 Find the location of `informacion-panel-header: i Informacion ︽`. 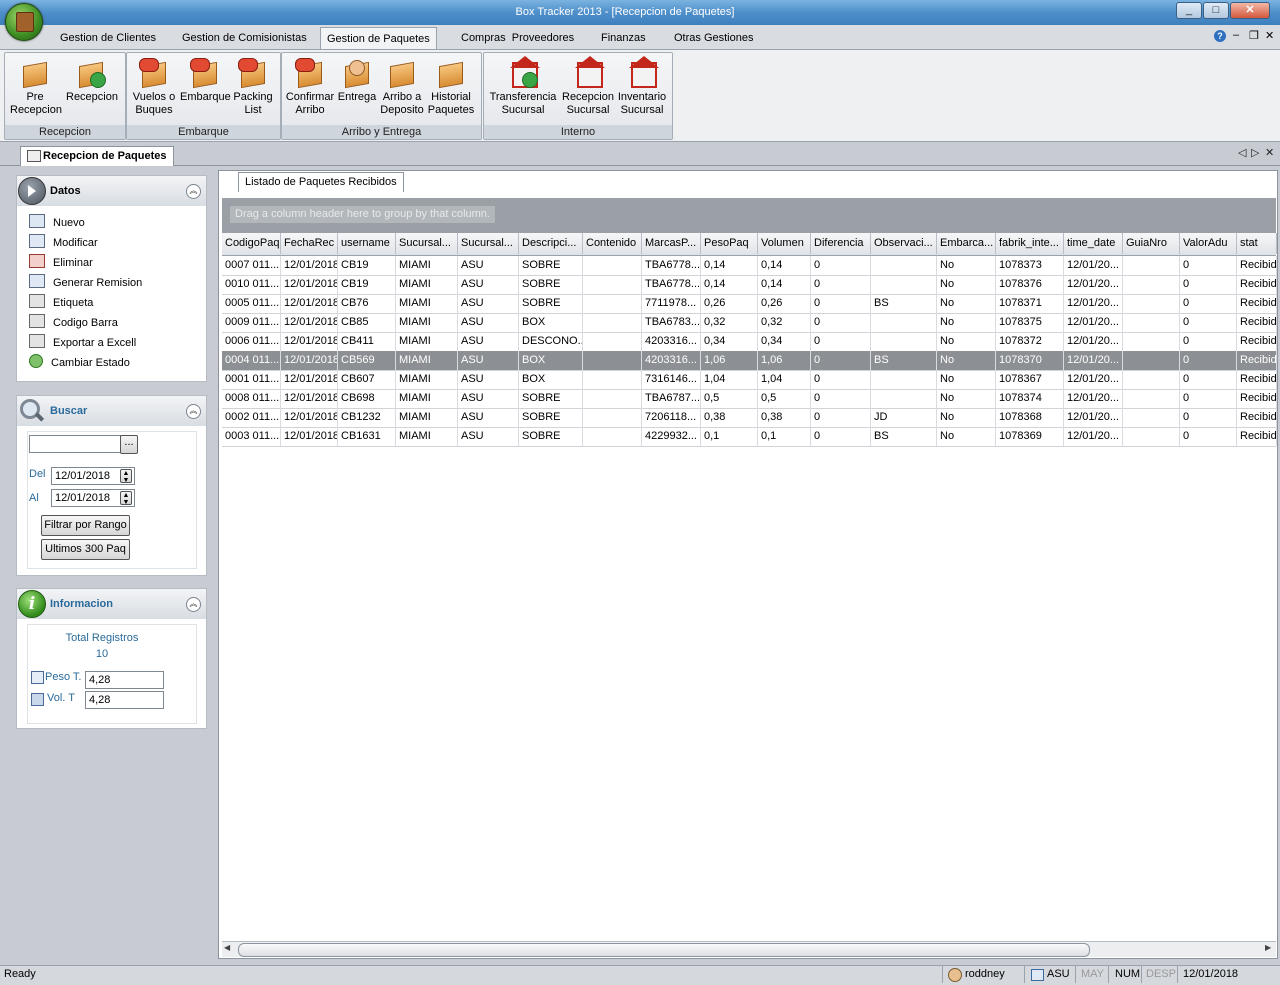

informacion-panel-header: i Informacion ︽ is located at coordinates (111, 604).